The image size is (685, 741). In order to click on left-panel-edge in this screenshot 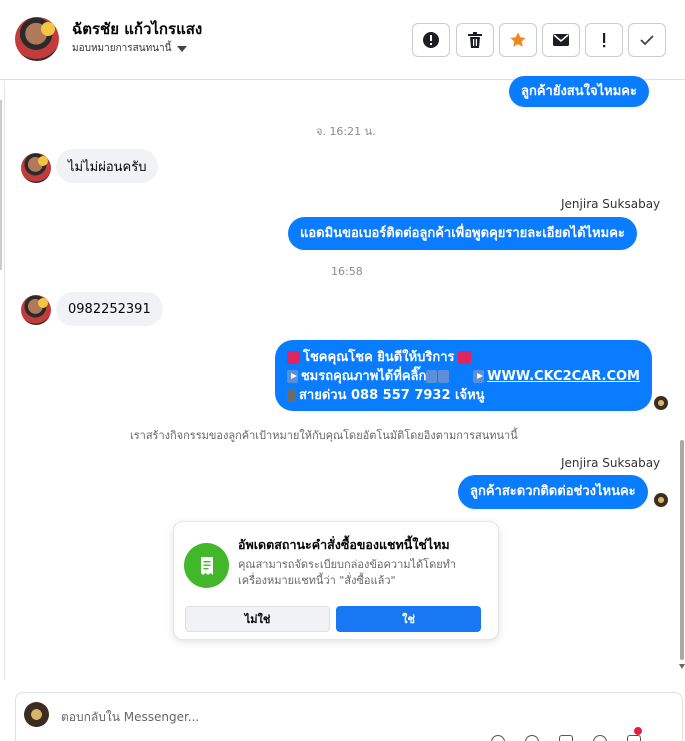, I will do `click(1, 185)`.